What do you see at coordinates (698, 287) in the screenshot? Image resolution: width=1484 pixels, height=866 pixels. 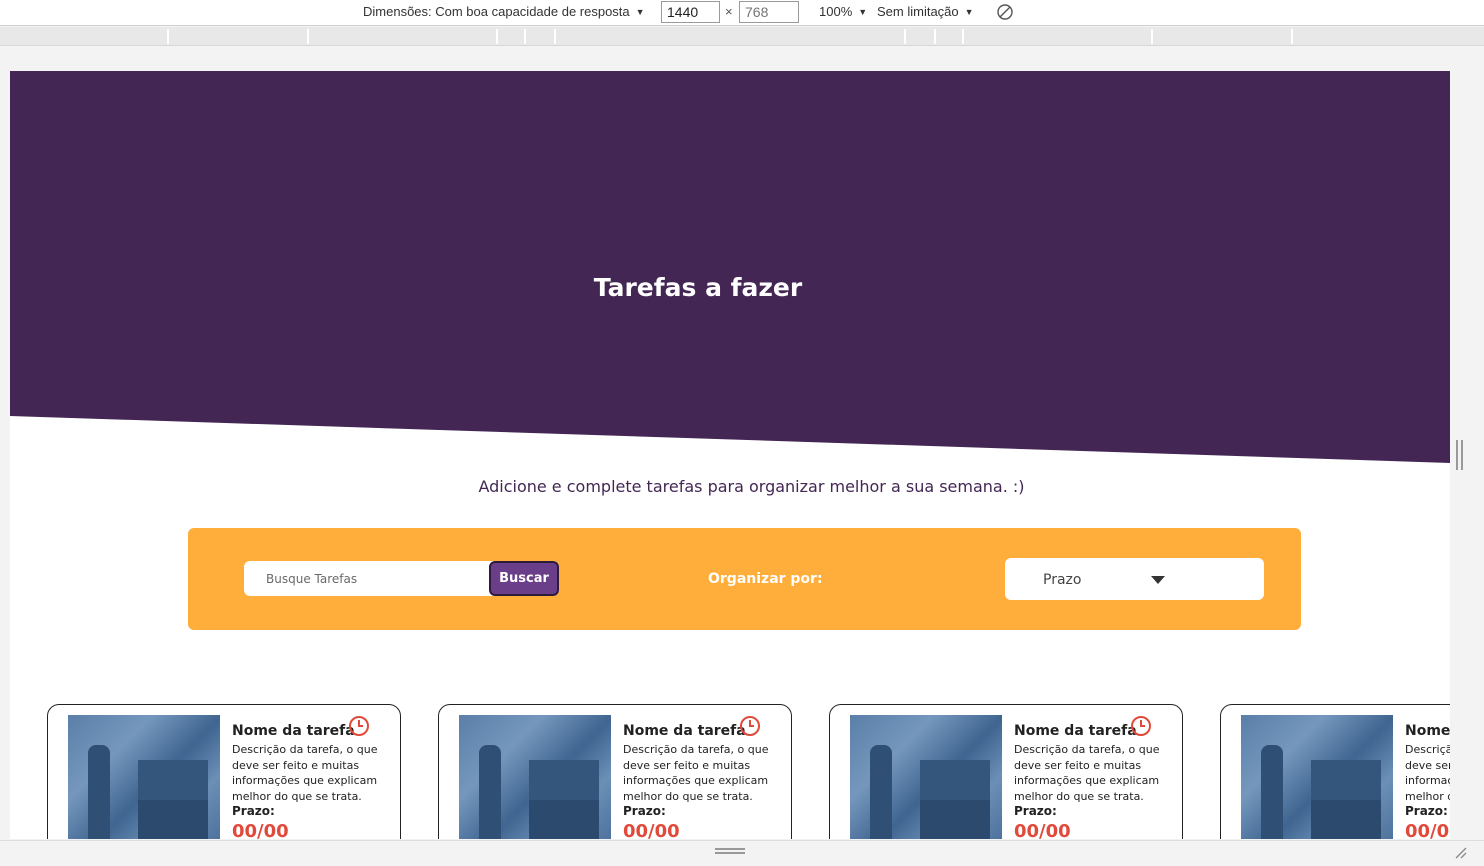 I see `page-title: Tarefas a fazer` at bounding box center [698, 287].